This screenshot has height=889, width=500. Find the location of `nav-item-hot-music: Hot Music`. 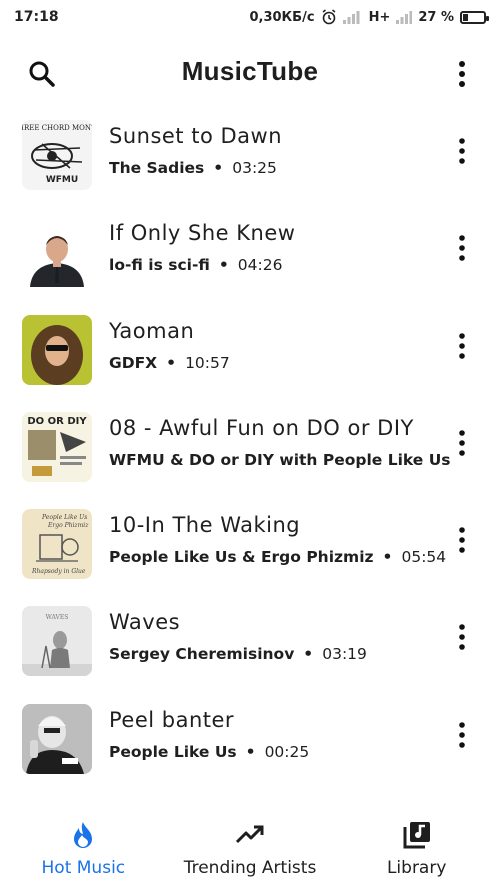

nav-item-hot-music: Hot Music is located at coordinates (83, 848).